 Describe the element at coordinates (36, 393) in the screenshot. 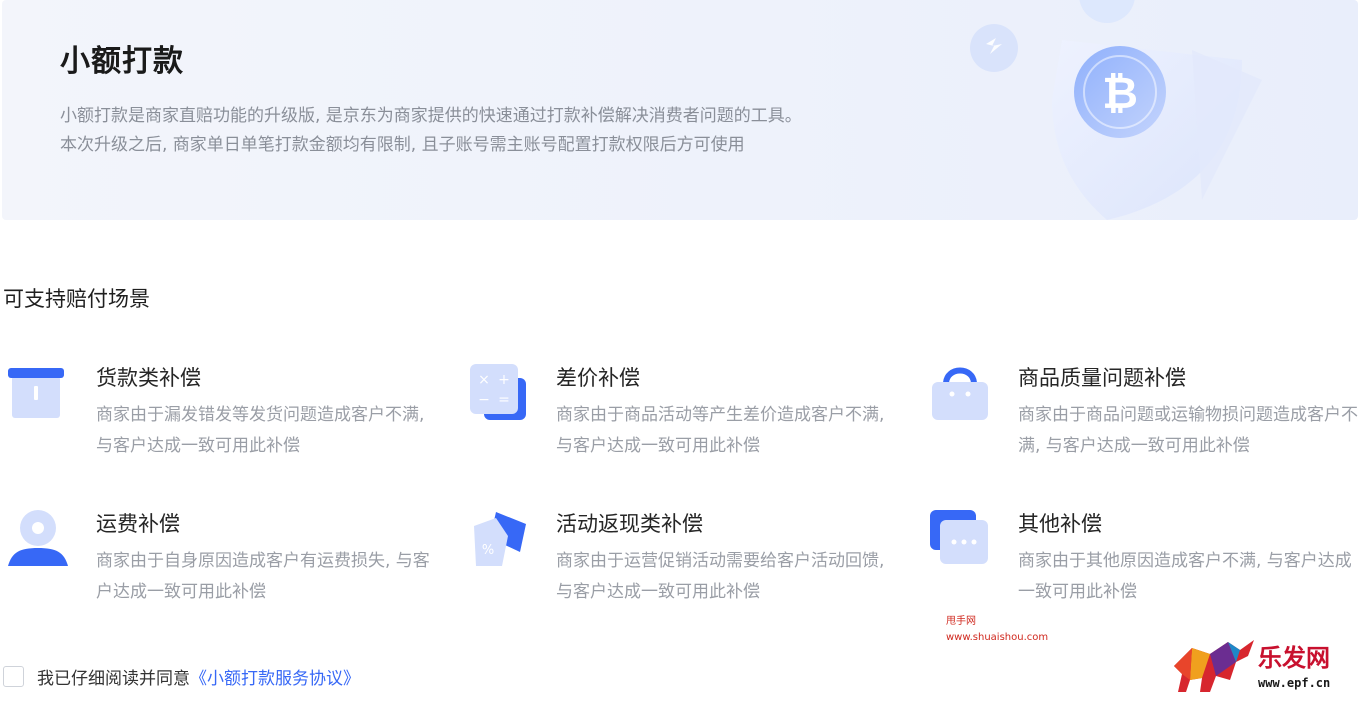

I see `box-icon` at that location.